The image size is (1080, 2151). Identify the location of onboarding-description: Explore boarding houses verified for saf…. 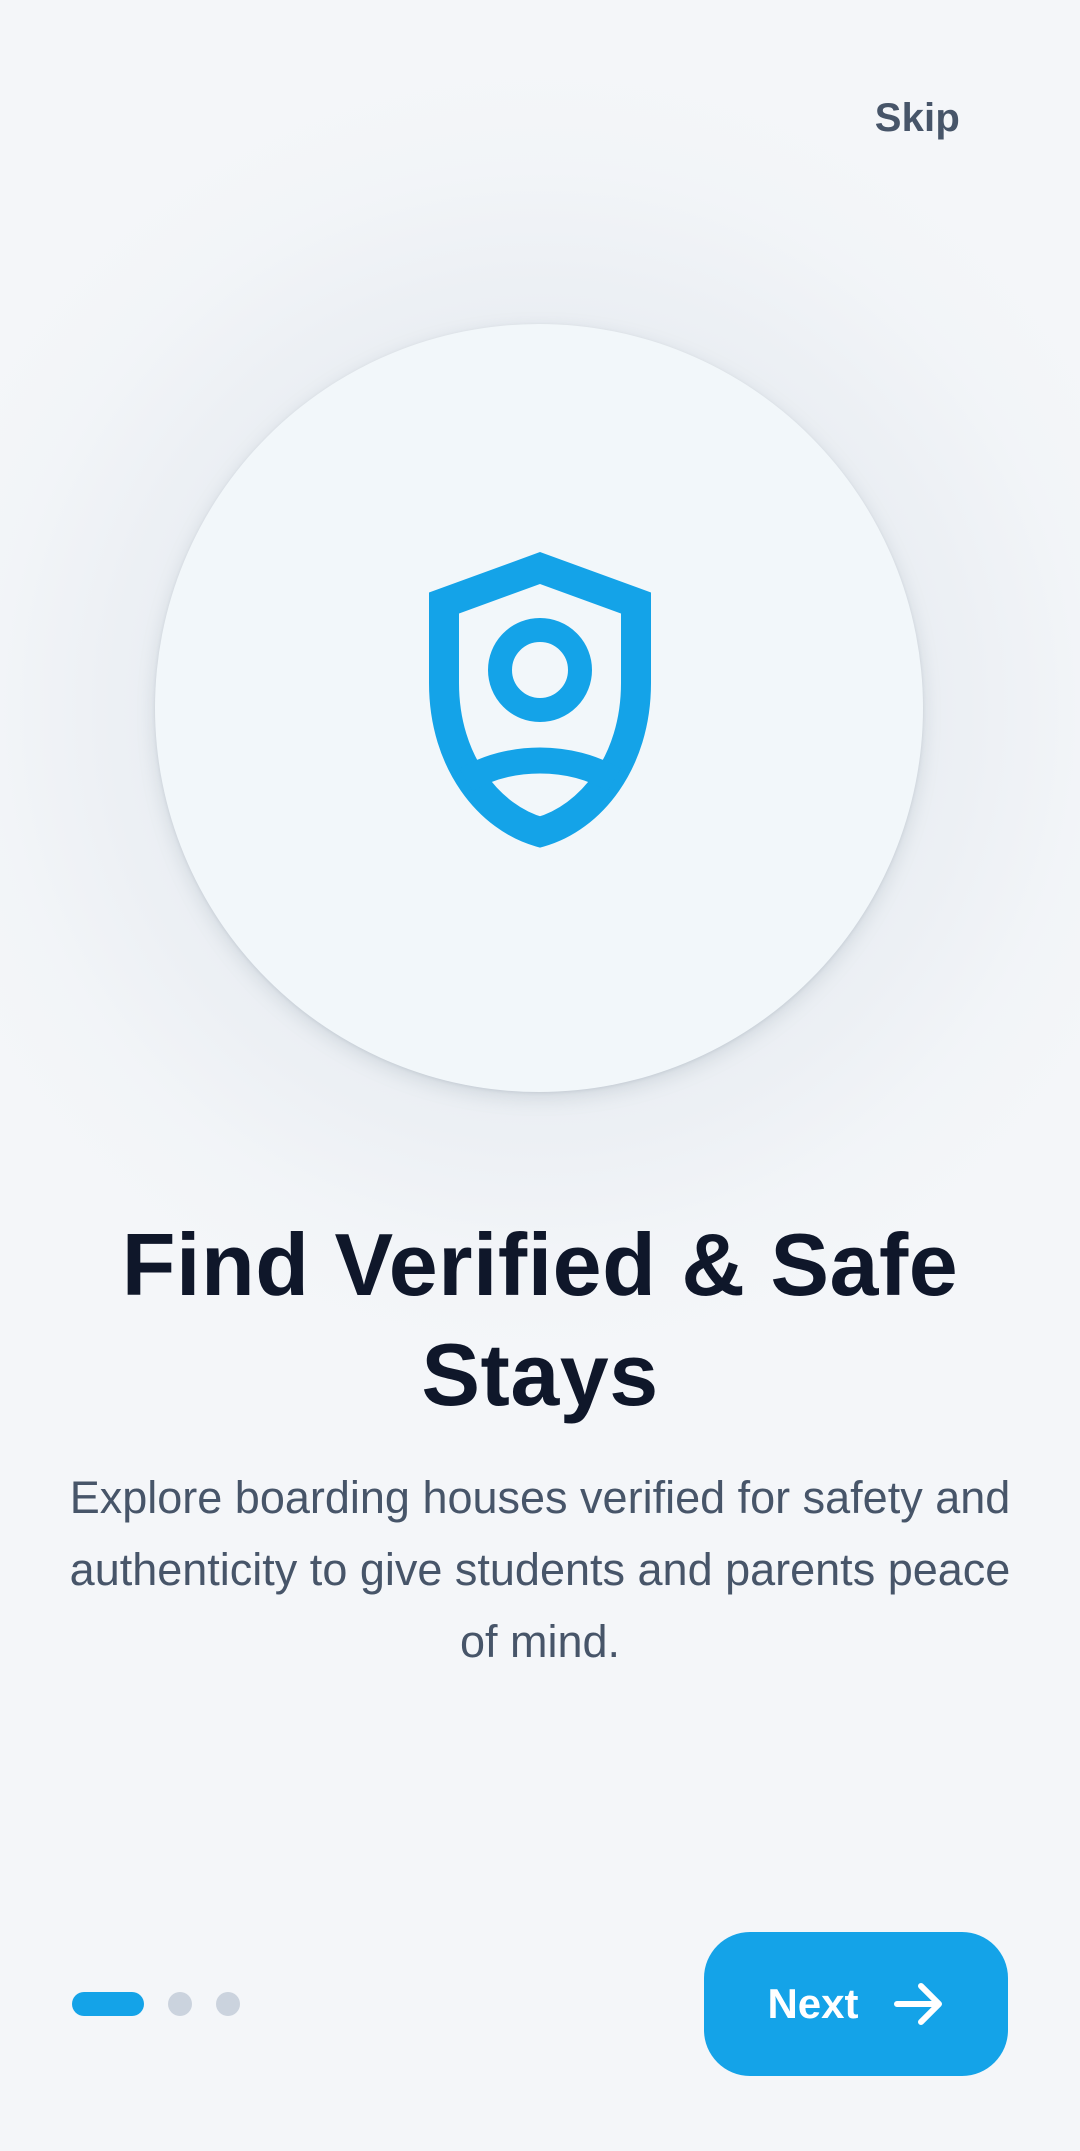
(540, 1569).